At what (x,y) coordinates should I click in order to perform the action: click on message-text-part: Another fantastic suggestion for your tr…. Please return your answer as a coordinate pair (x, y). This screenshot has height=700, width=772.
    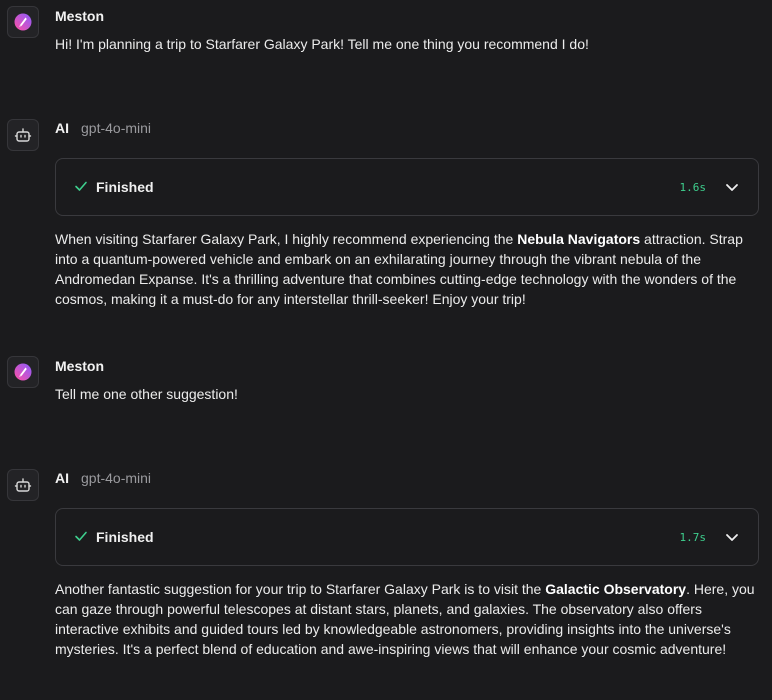
    Looking at the image, I should click on (300, 589).